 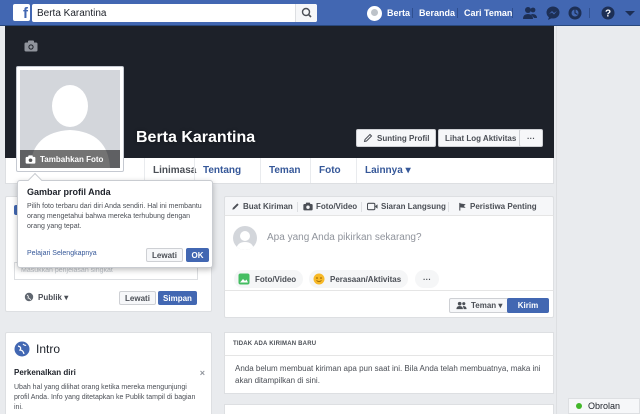 I want to click on tab-photo-video-label: Foto/Video, so click(x=337, y=206).